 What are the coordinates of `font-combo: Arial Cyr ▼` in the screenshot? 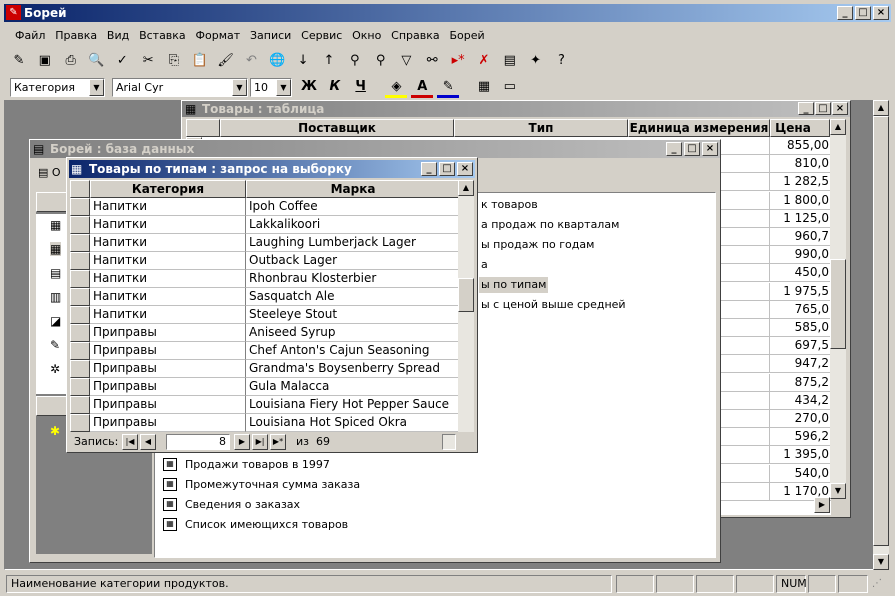 It's located at (180, 87).